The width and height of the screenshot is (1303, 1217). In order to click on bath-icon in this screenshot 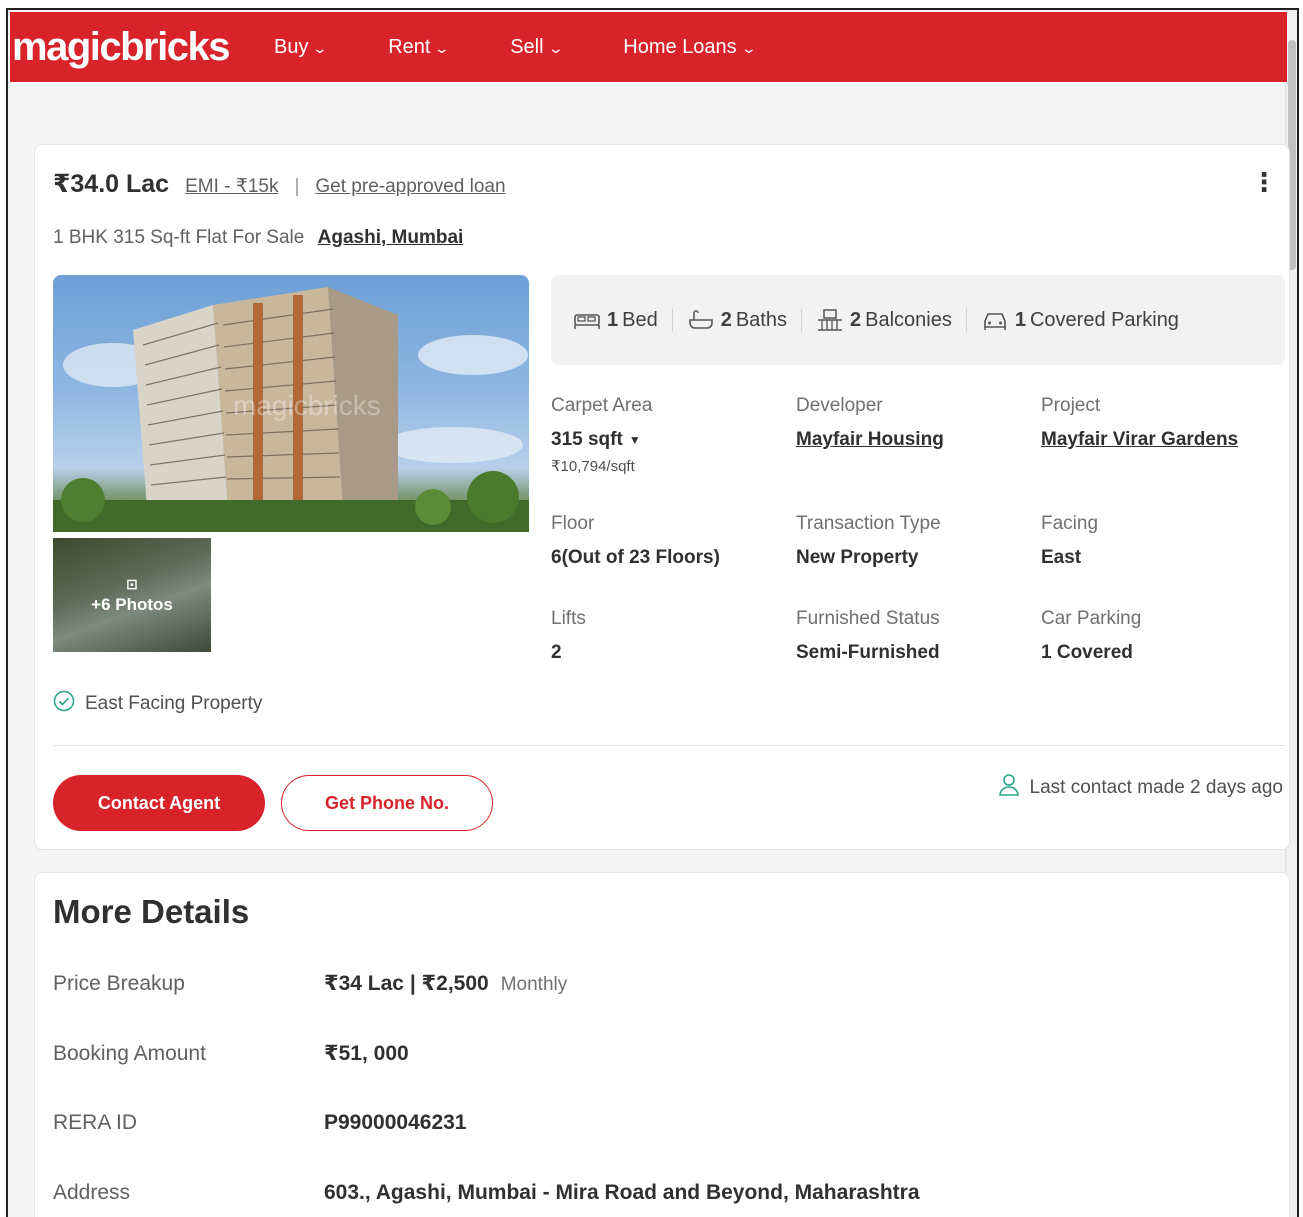, I will do `click(701, 320)`.